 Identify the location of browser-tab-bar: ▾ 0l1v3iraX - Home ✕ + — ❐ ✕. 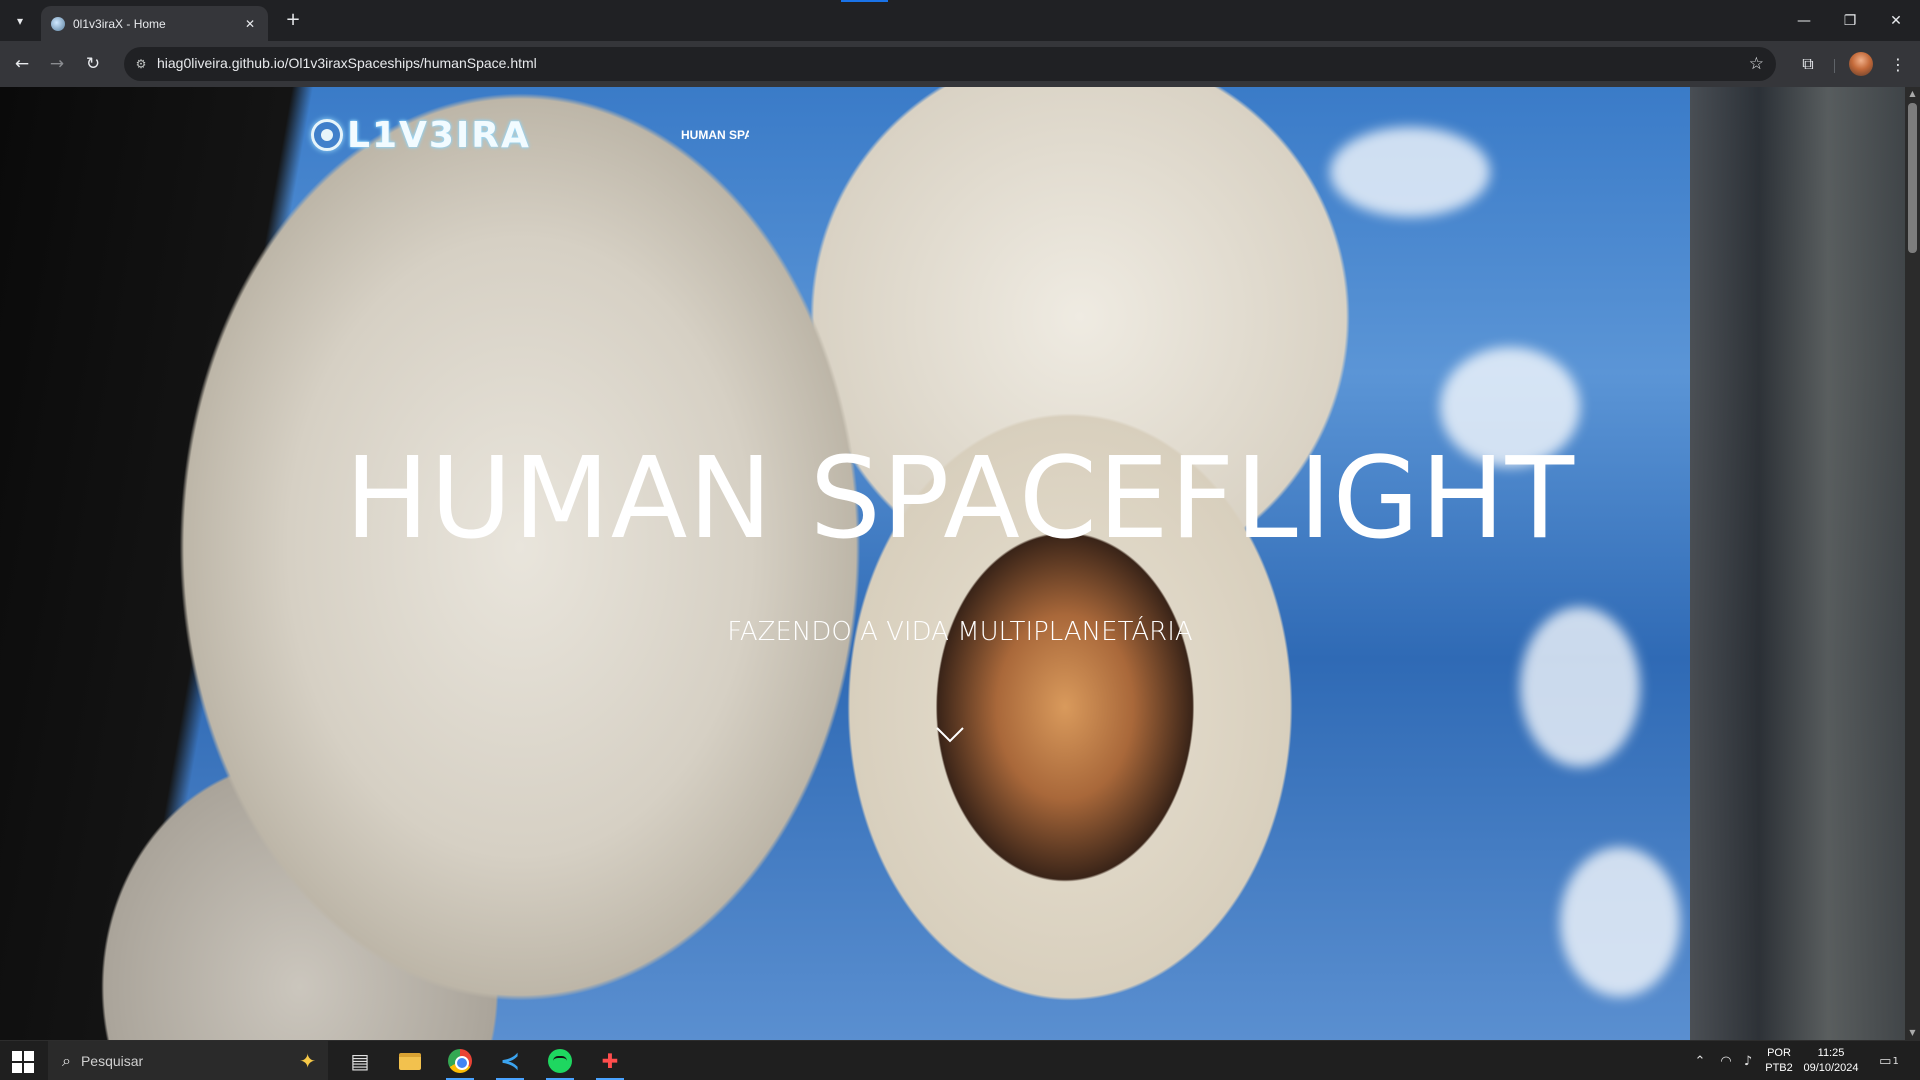
(960, 20).